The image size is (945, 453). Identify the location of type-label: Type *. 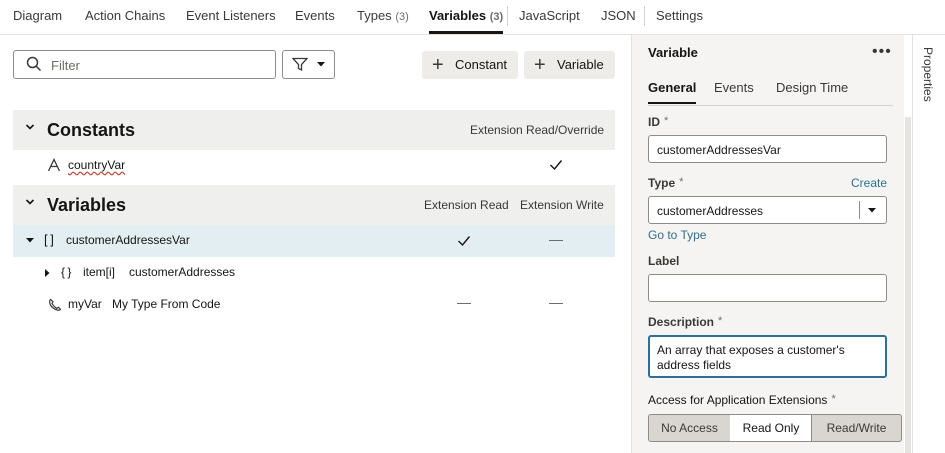
(666, 183).